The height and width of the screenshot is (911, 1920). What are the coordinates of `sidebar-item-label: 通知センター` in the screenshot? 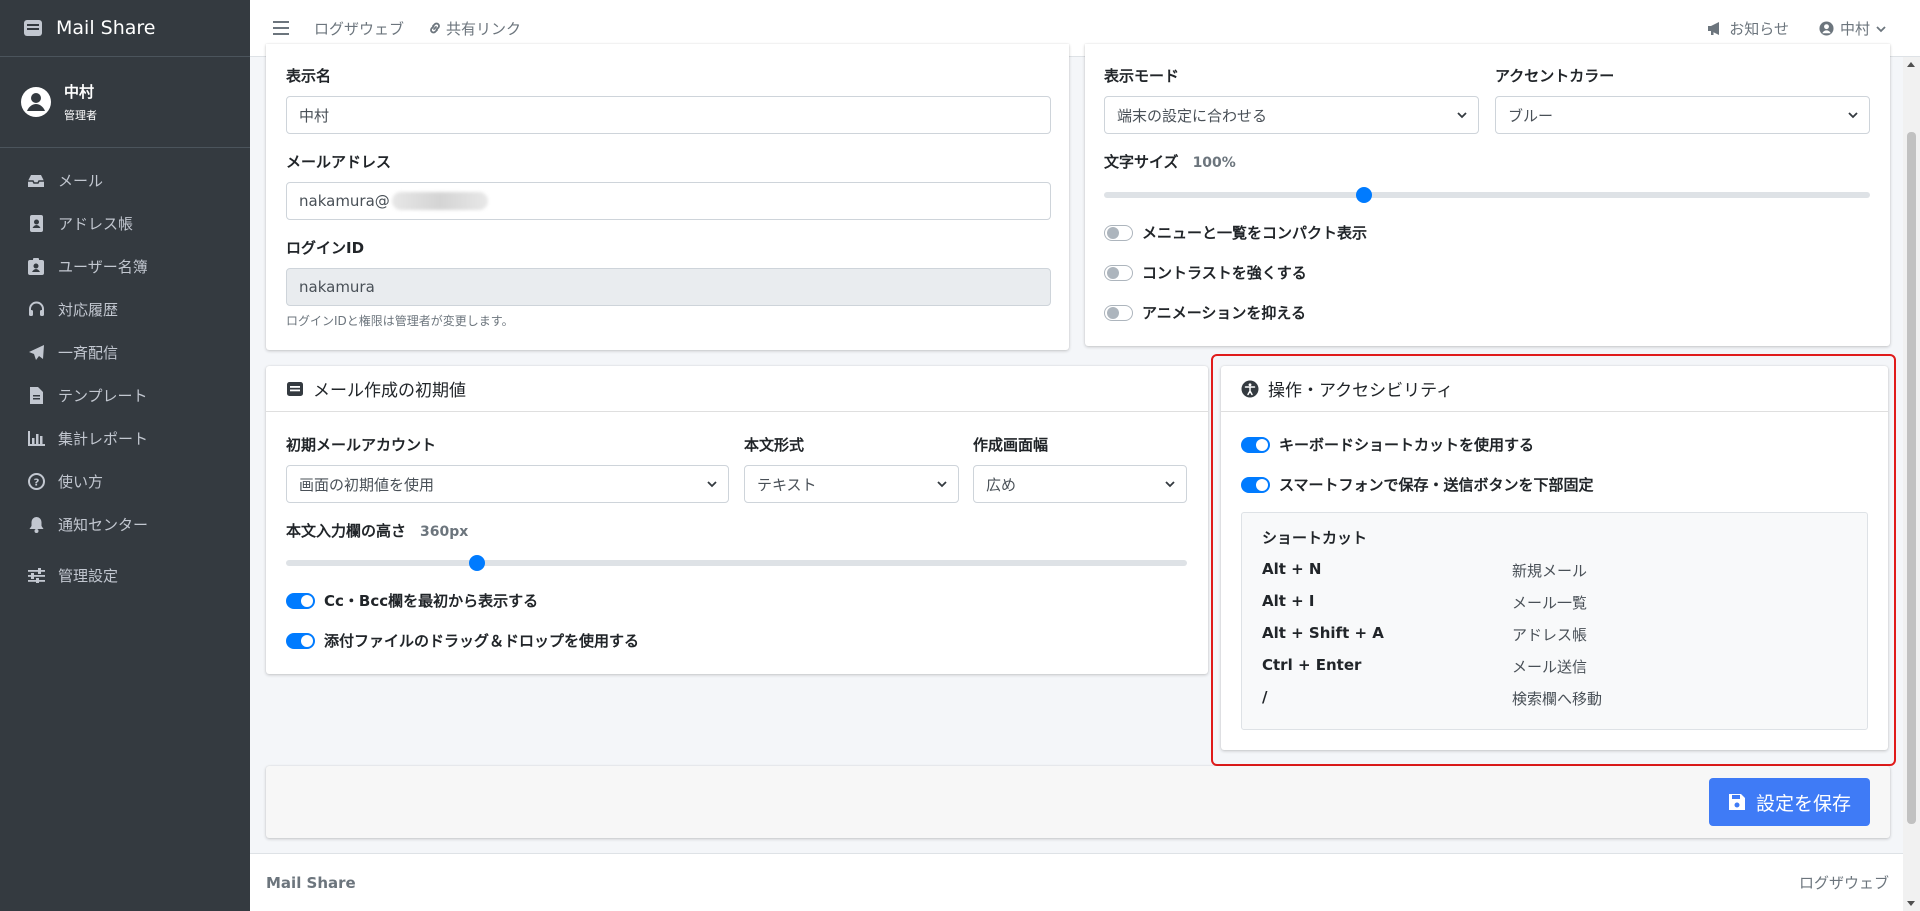 It's located at (103, 525).